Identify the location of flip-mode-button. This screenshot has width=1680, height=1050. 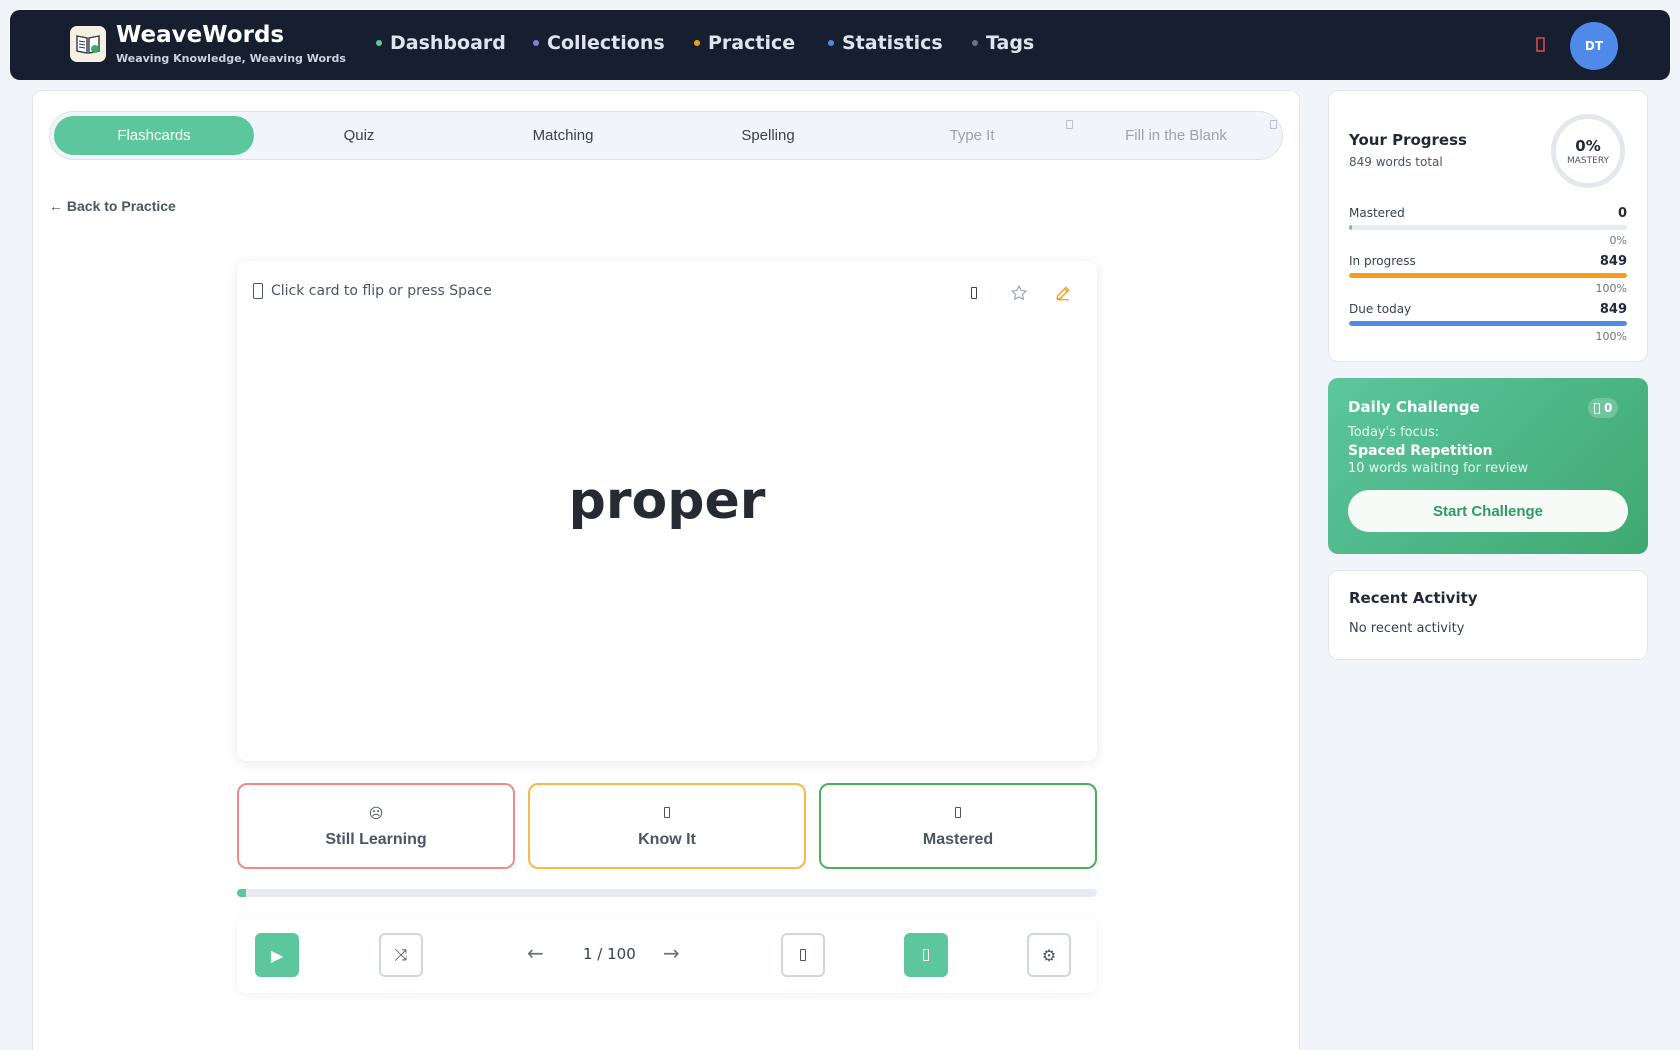
(926, 955).